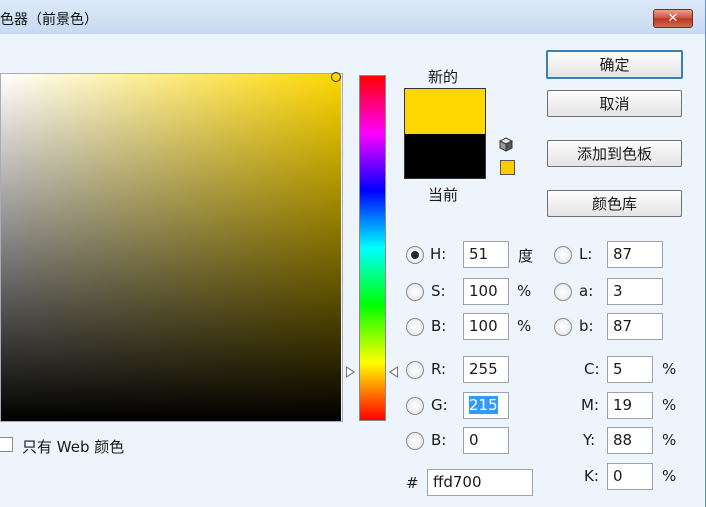 Image resolution: width=706 pixels, height=507 pixels. What do you see at coordinates (415, 441) in the screenshot?
I see `radio-blue` at bounding box center [415, 441].